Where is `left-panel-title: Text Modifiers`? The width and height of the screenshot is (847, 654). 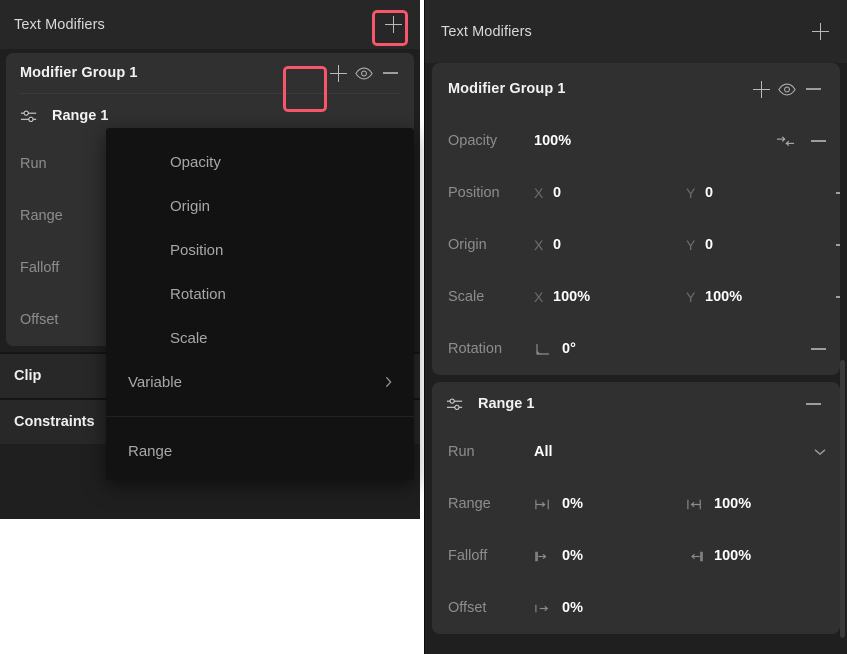 left-panel-title: Text Modifiers is located at coordinates (59, 24).